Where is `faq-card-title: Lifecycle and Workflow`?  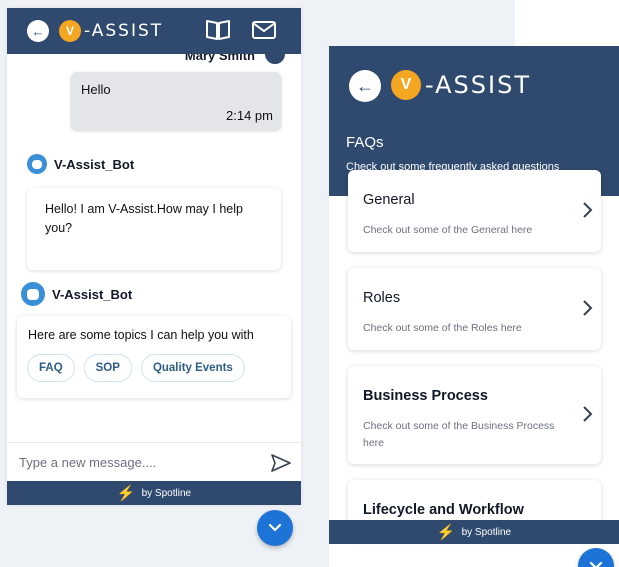
faq-card-title: Lifecycle and Workflow is located at coordinates (443, 510).